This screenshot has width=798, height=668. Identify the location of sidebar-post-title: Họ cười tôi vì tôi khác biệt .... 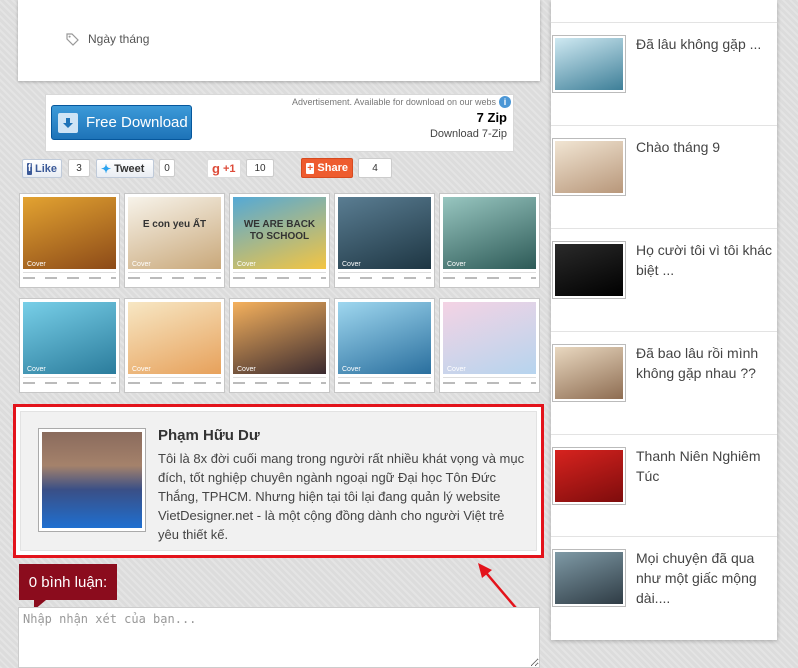
(705, 260).